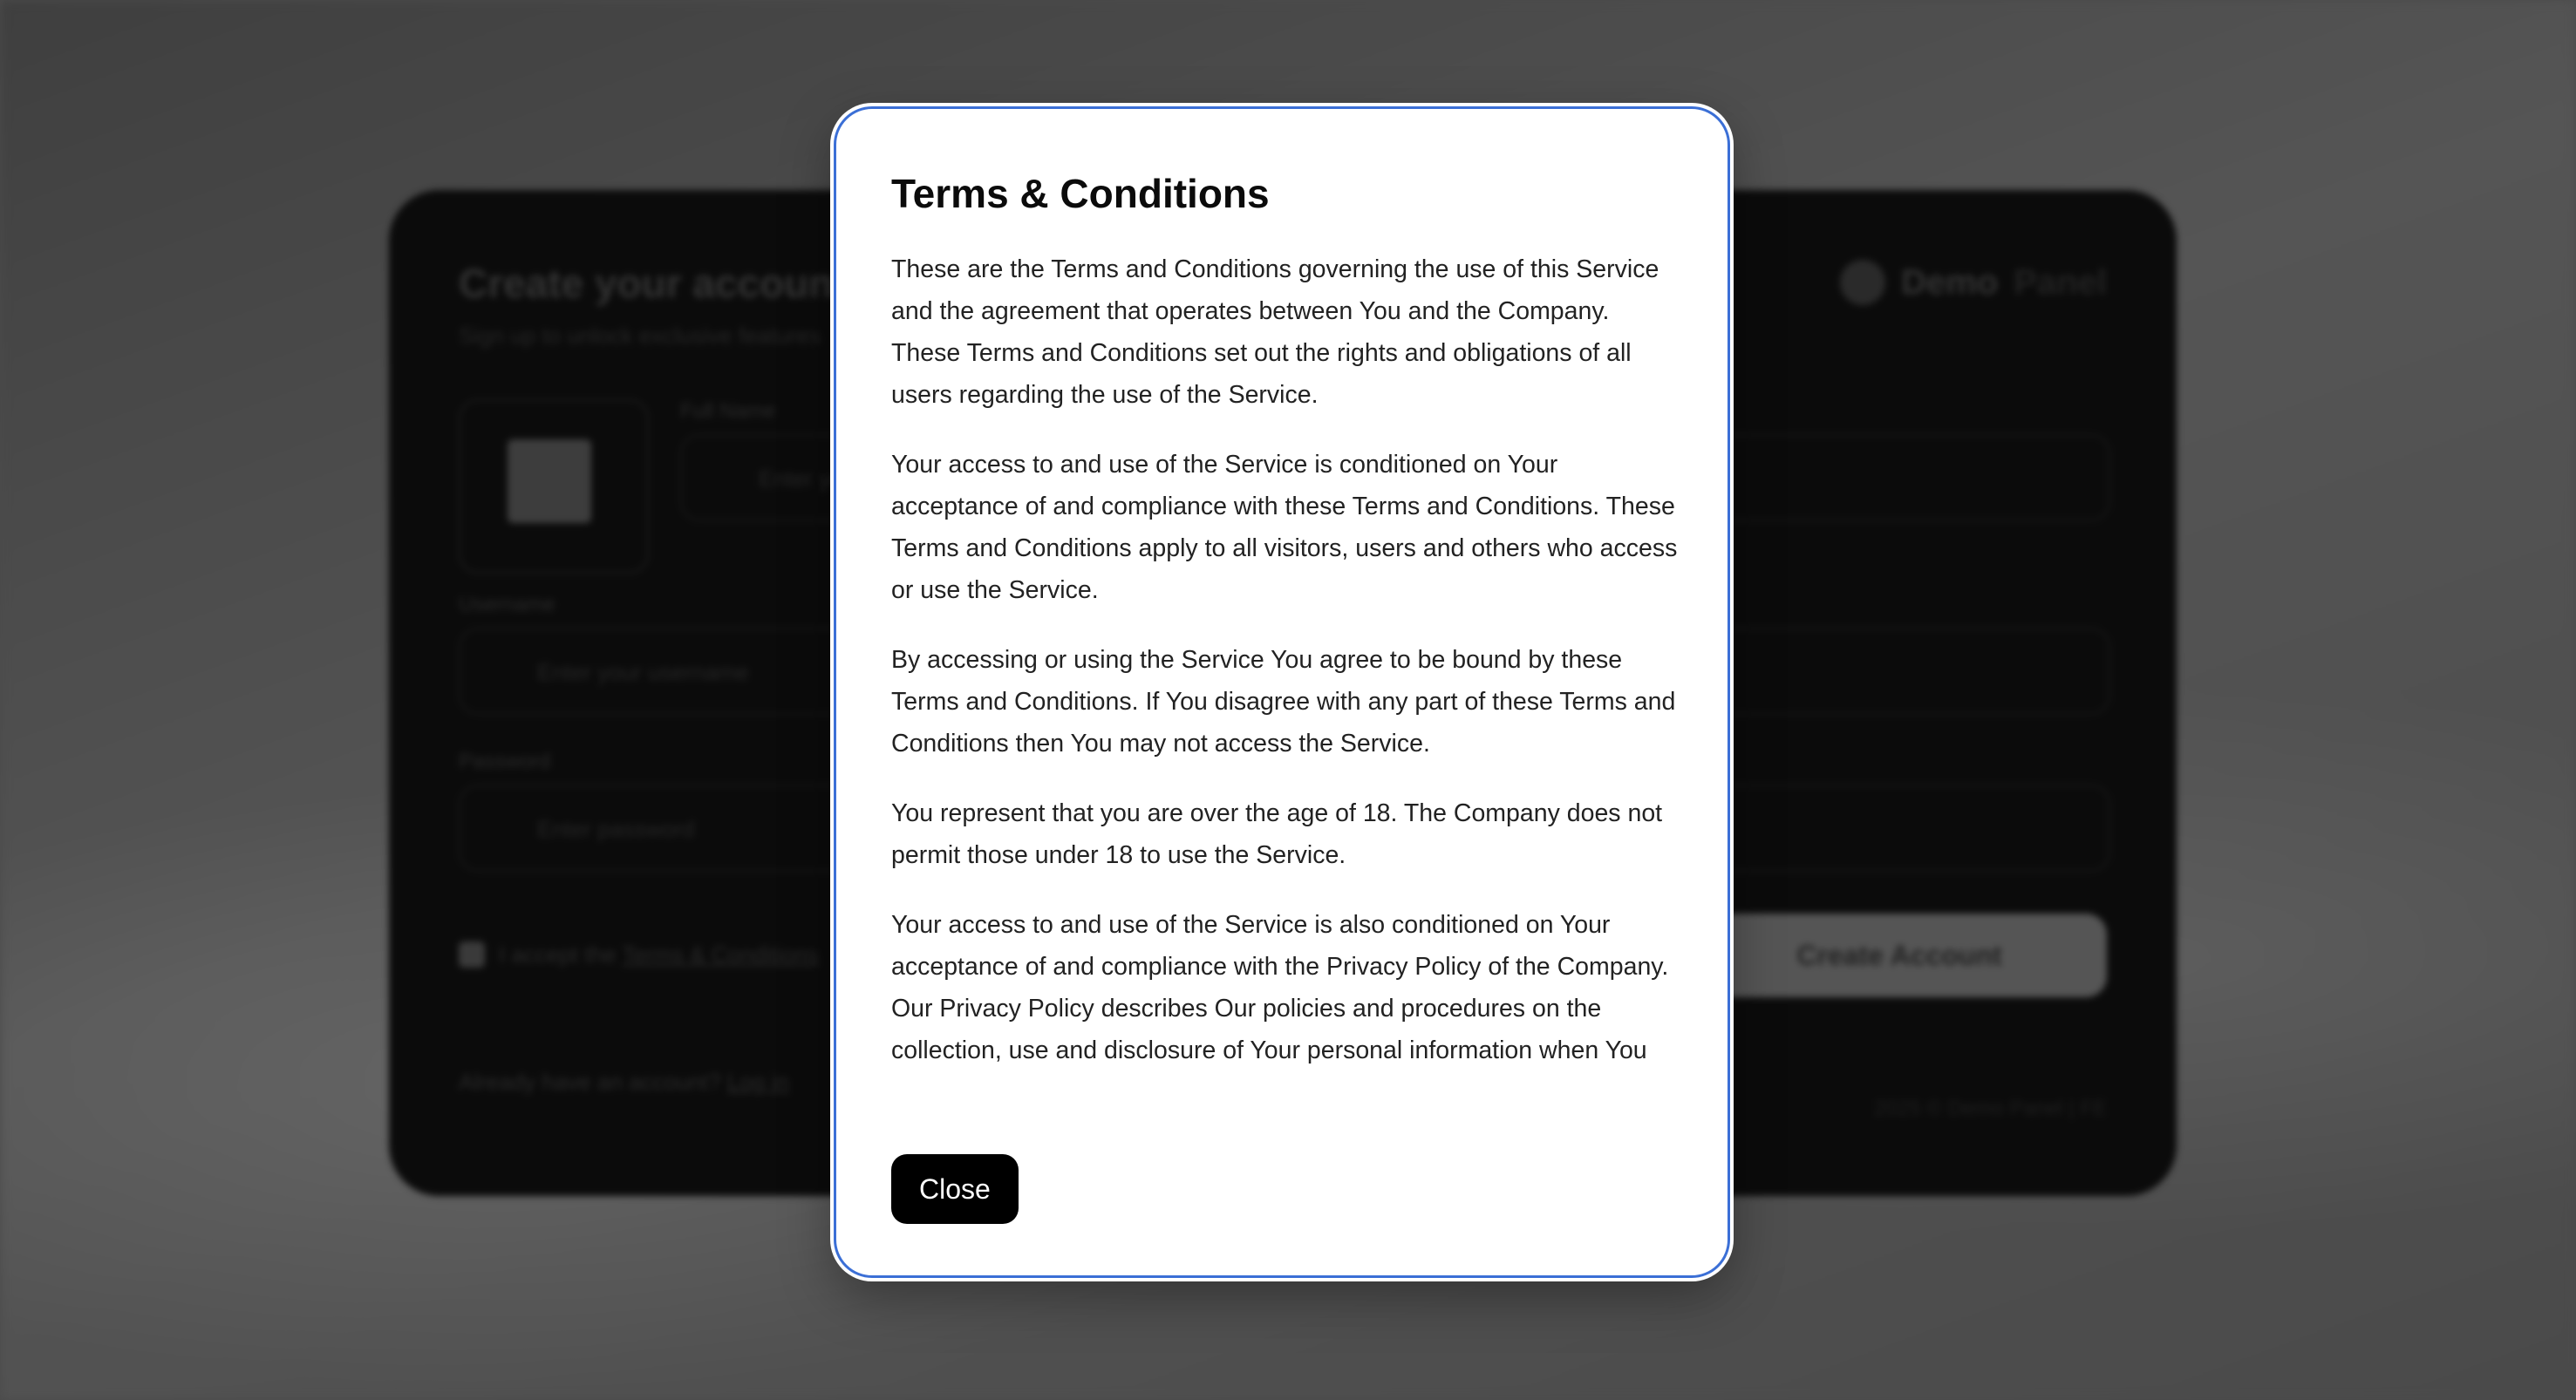 The width and height of the screenshot is (2576, 1400). What do you see at coordinates (728, 411) in the screenshot?
I see `full-name-label: Full Name` at bounding box center [728, 411].